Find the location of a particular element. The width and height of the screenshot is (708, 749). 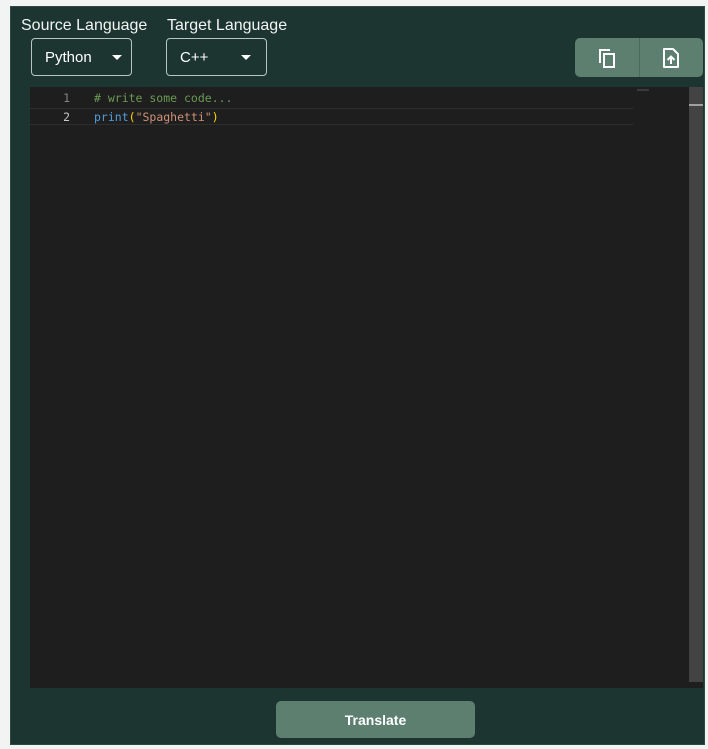

upload-file-button is located at coordinates (671, 57).